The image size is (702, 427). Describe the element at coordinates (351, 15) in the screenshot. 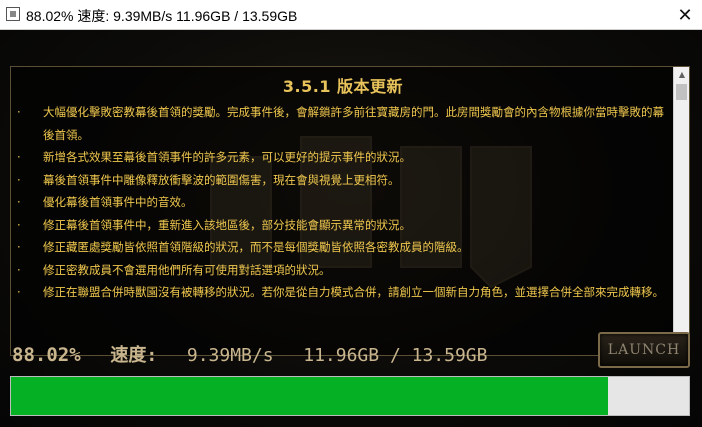

I see `title-bar: 88.02% 速度: 9.39MB/s 11.96GB / 13.59GB ✕` at that location.